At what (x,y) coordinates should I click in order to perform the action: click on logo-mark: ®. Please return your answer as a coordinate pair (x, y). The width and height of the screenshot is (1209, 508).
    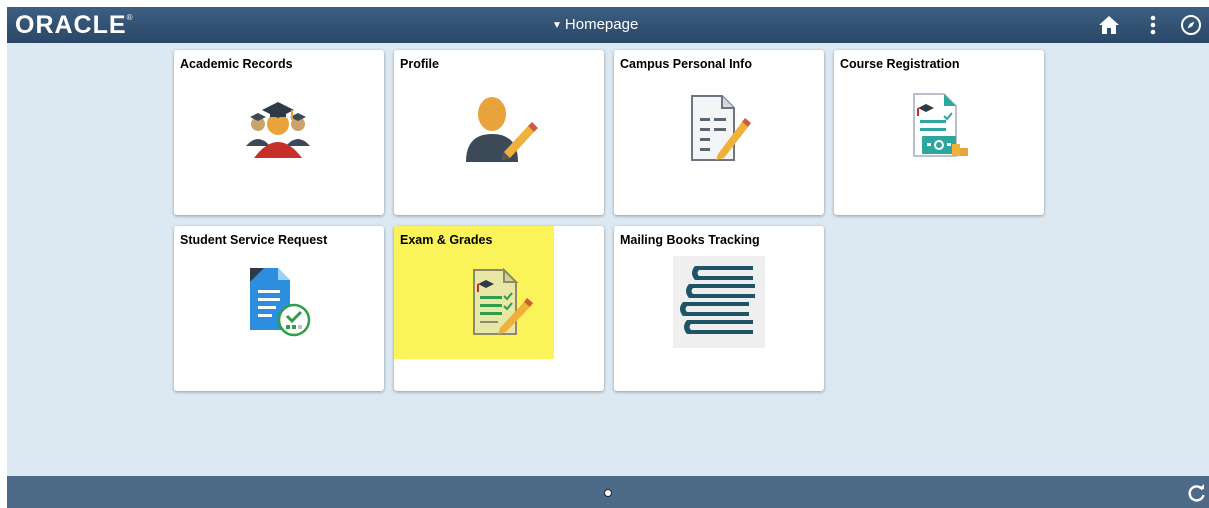
    Looking at the image, I should click on (130, 17).